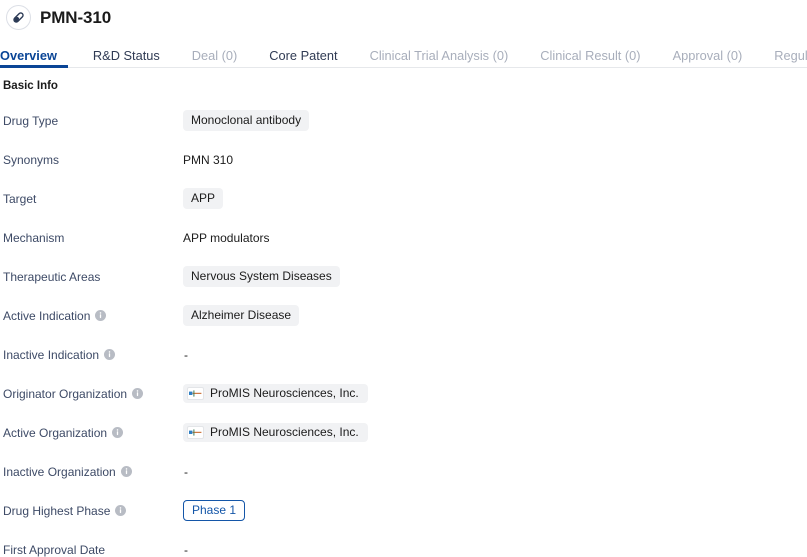 The width and height of the screenshot is (807, 557). What do you see at coordinates (65, 393) in the screenshot?
I see `field-label: Originator Organization` at bounding box center [65, 393].